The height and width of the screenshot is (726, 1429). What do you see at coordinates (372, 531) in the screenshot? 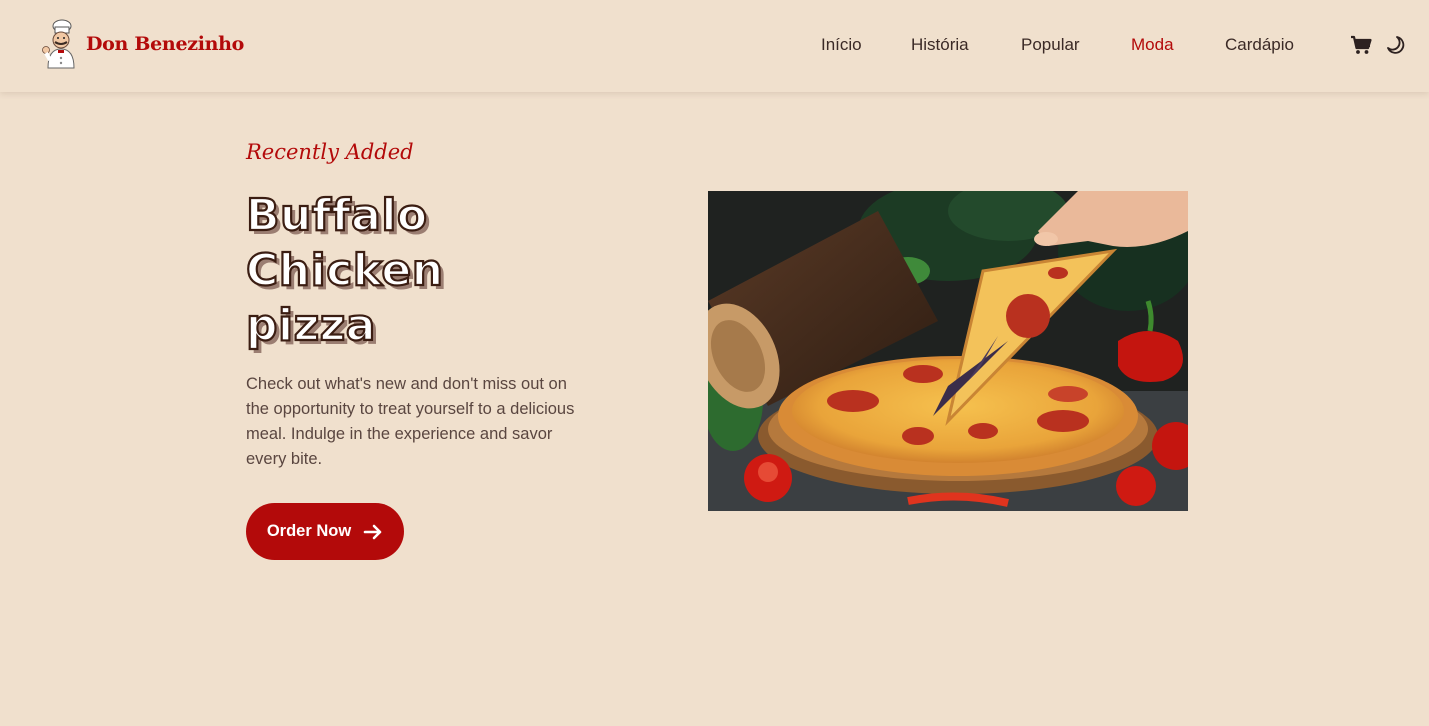
I see `arrow-right-icon` at bounding box center [372, 531].